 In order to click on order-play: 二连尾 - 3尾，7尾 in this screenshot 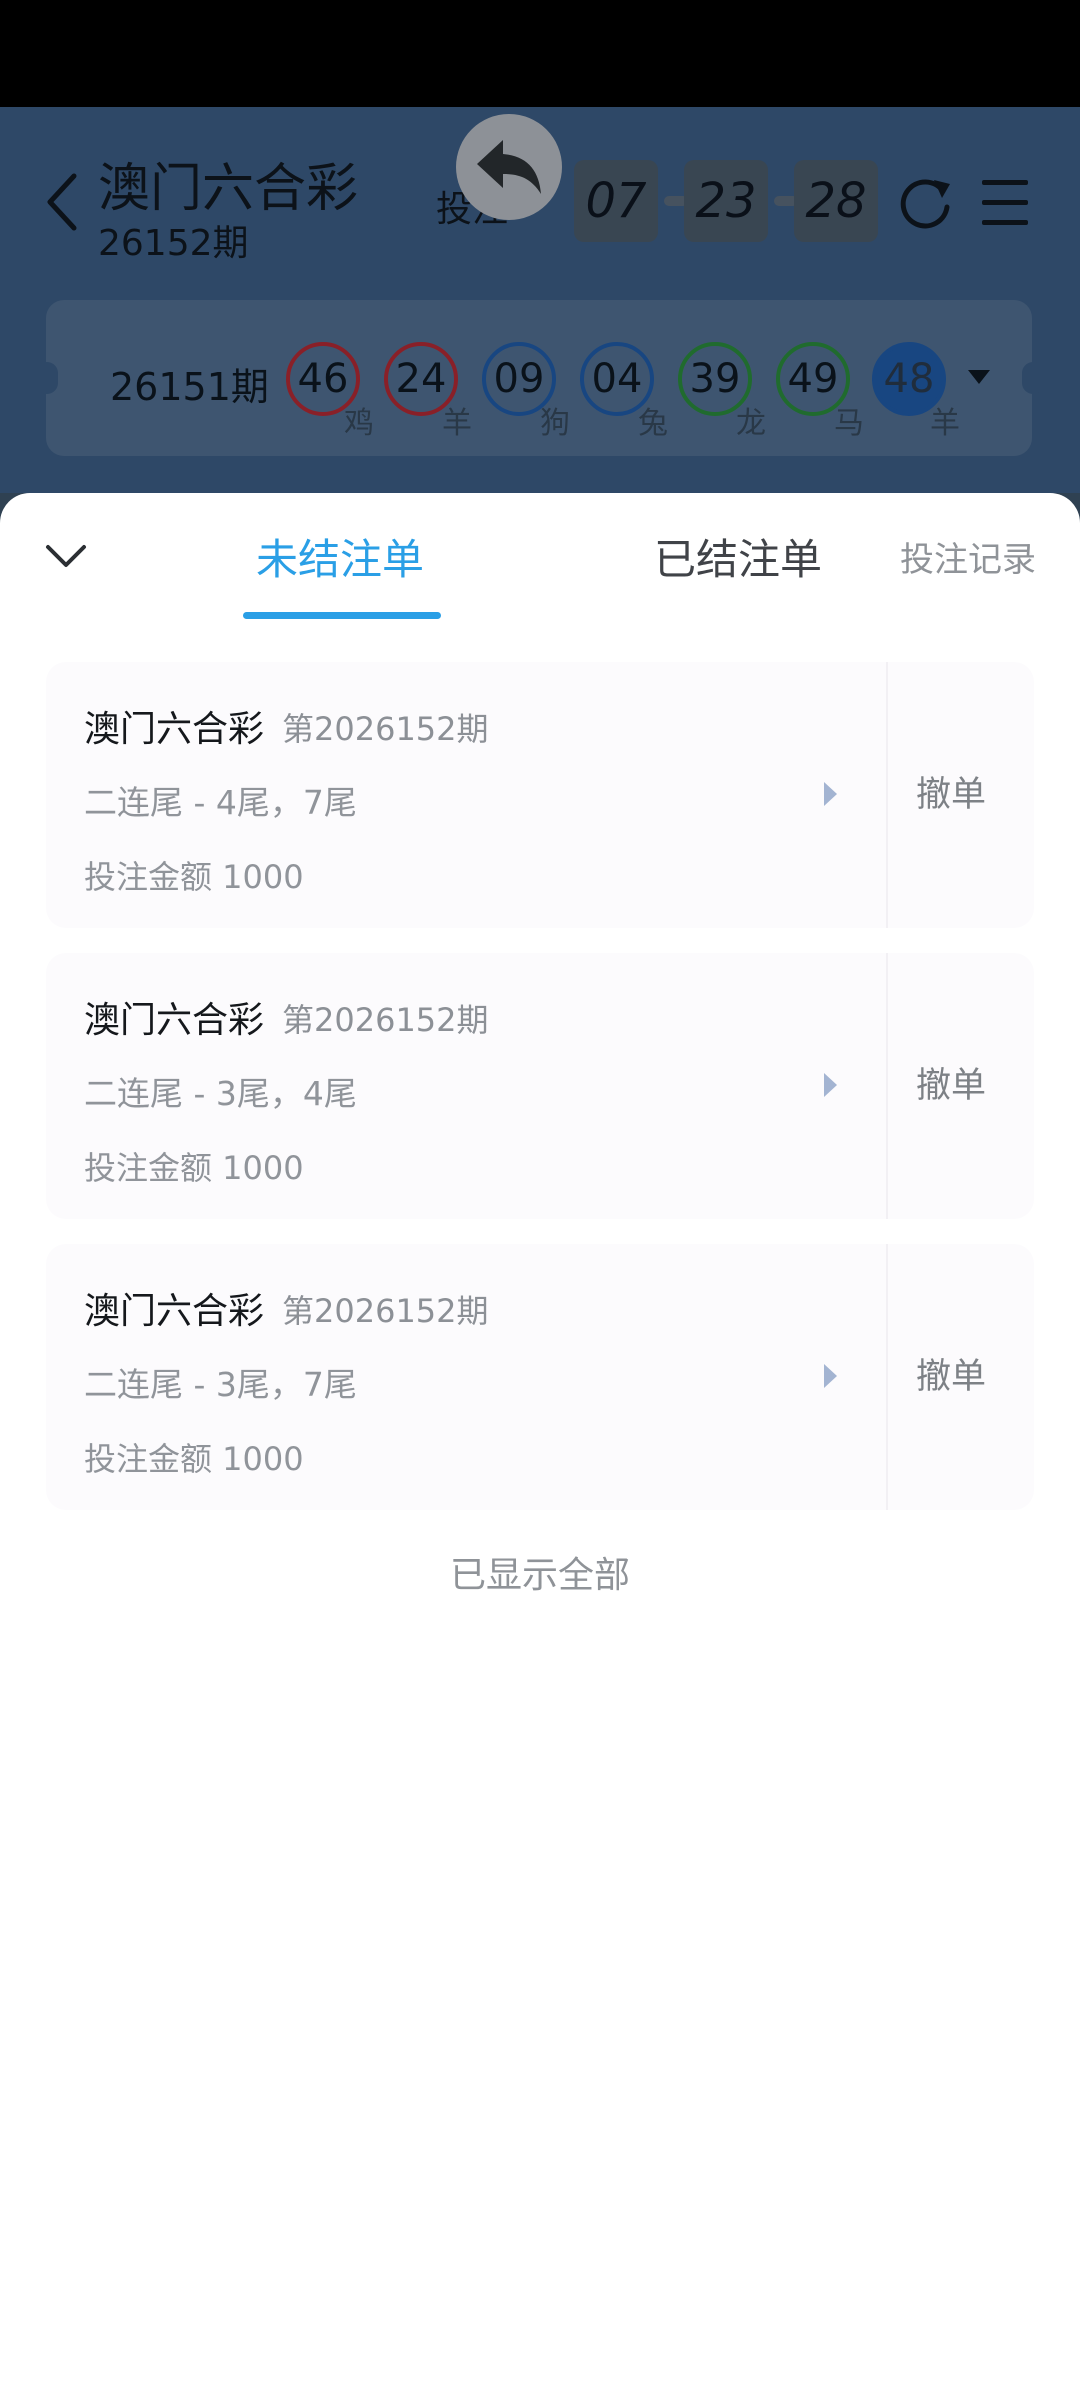, I will do `click(220, 1384)`.